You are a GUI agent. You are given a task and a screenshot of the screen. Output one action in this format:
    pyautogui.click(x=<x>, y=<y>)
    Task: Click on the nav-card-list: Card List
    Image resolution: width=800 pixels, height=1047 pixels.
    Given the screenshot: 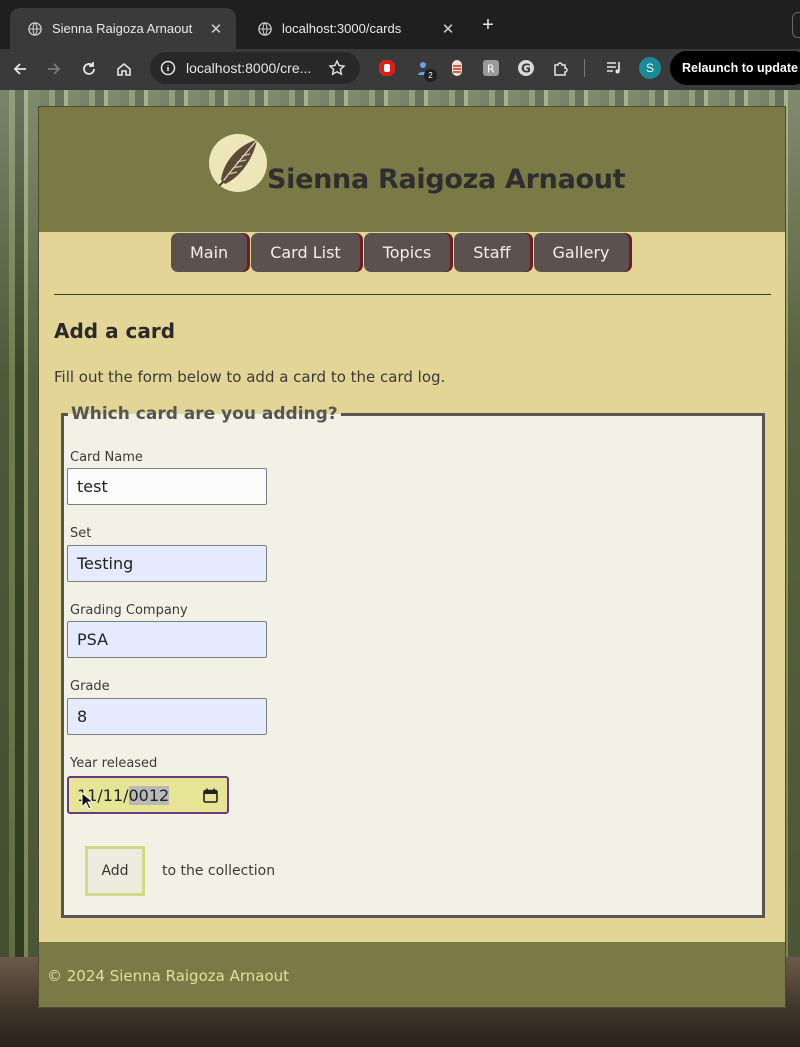 What is the action you would take?
    pyautogui.click(x=305, y=252)
    